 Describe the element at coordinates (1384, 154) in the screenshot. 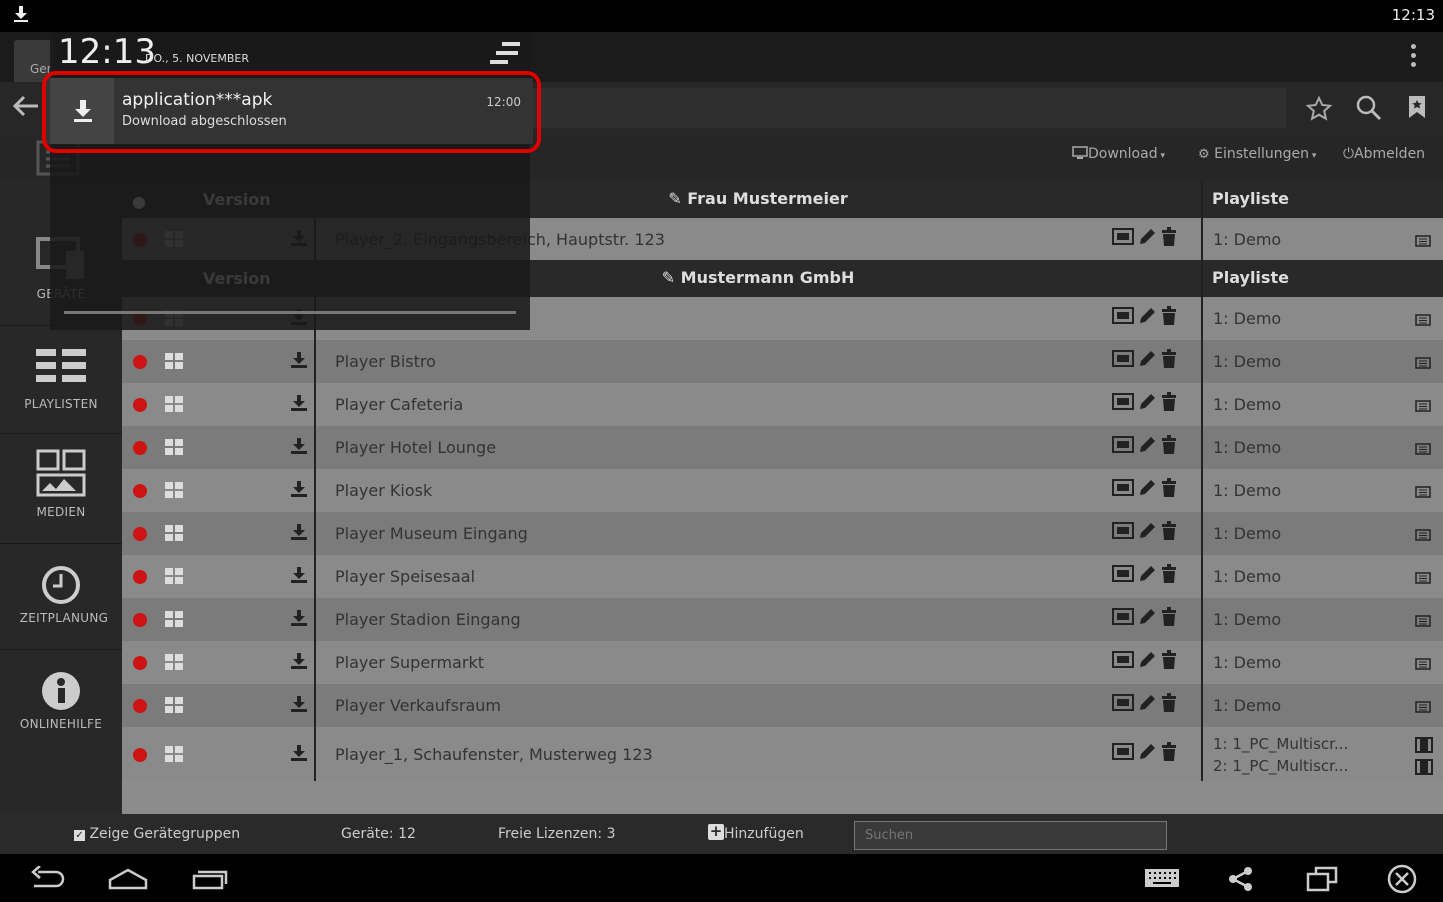

I see `logout-link: ⏻Abmelden` at that location.